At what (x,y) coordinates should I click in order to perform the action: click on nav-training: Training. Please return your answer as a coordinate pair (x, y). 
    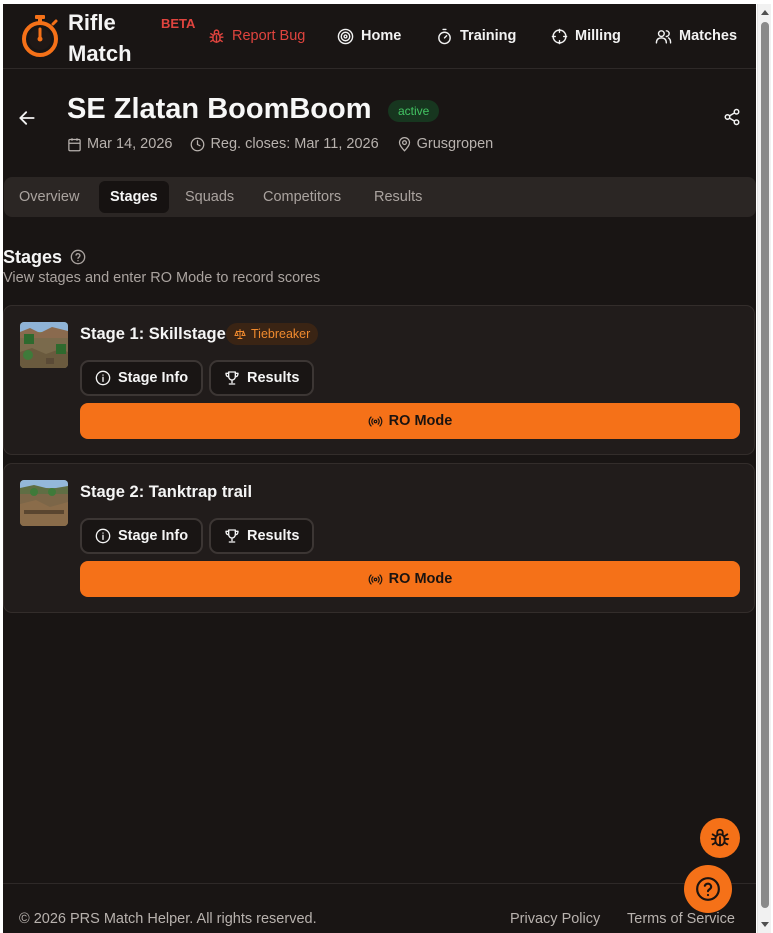
    Looking at the image, I should click on (476, 36).